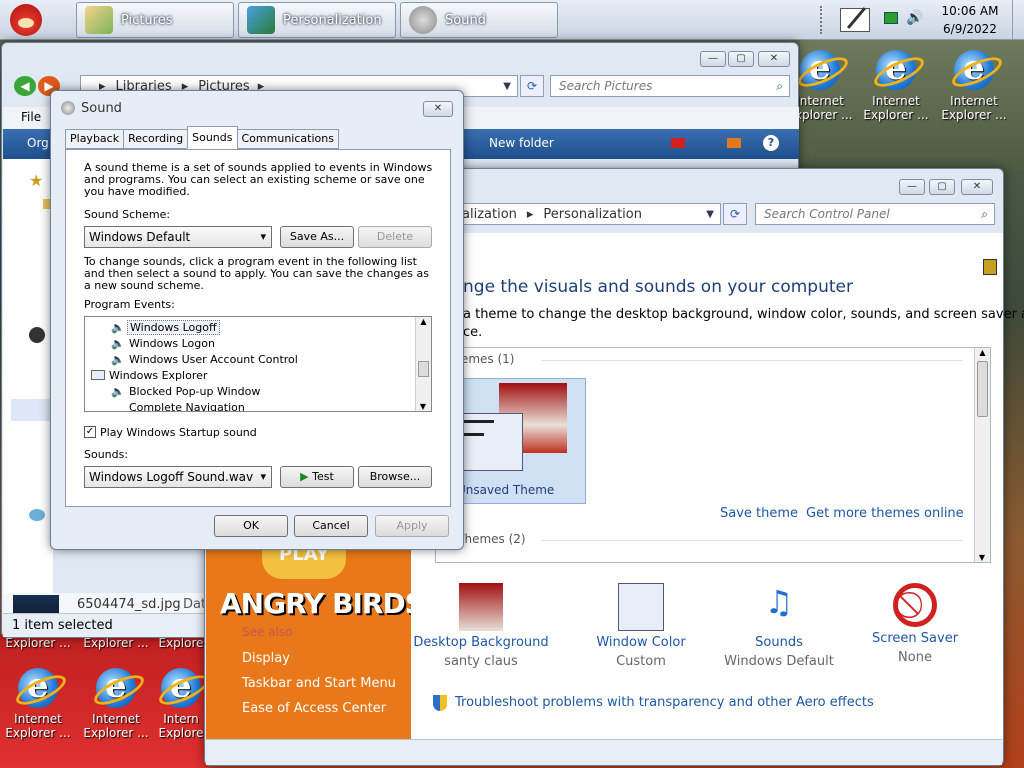 This screenshot has height=768, width=1024. I want to click on ok-button: OK, so click(251, 526).